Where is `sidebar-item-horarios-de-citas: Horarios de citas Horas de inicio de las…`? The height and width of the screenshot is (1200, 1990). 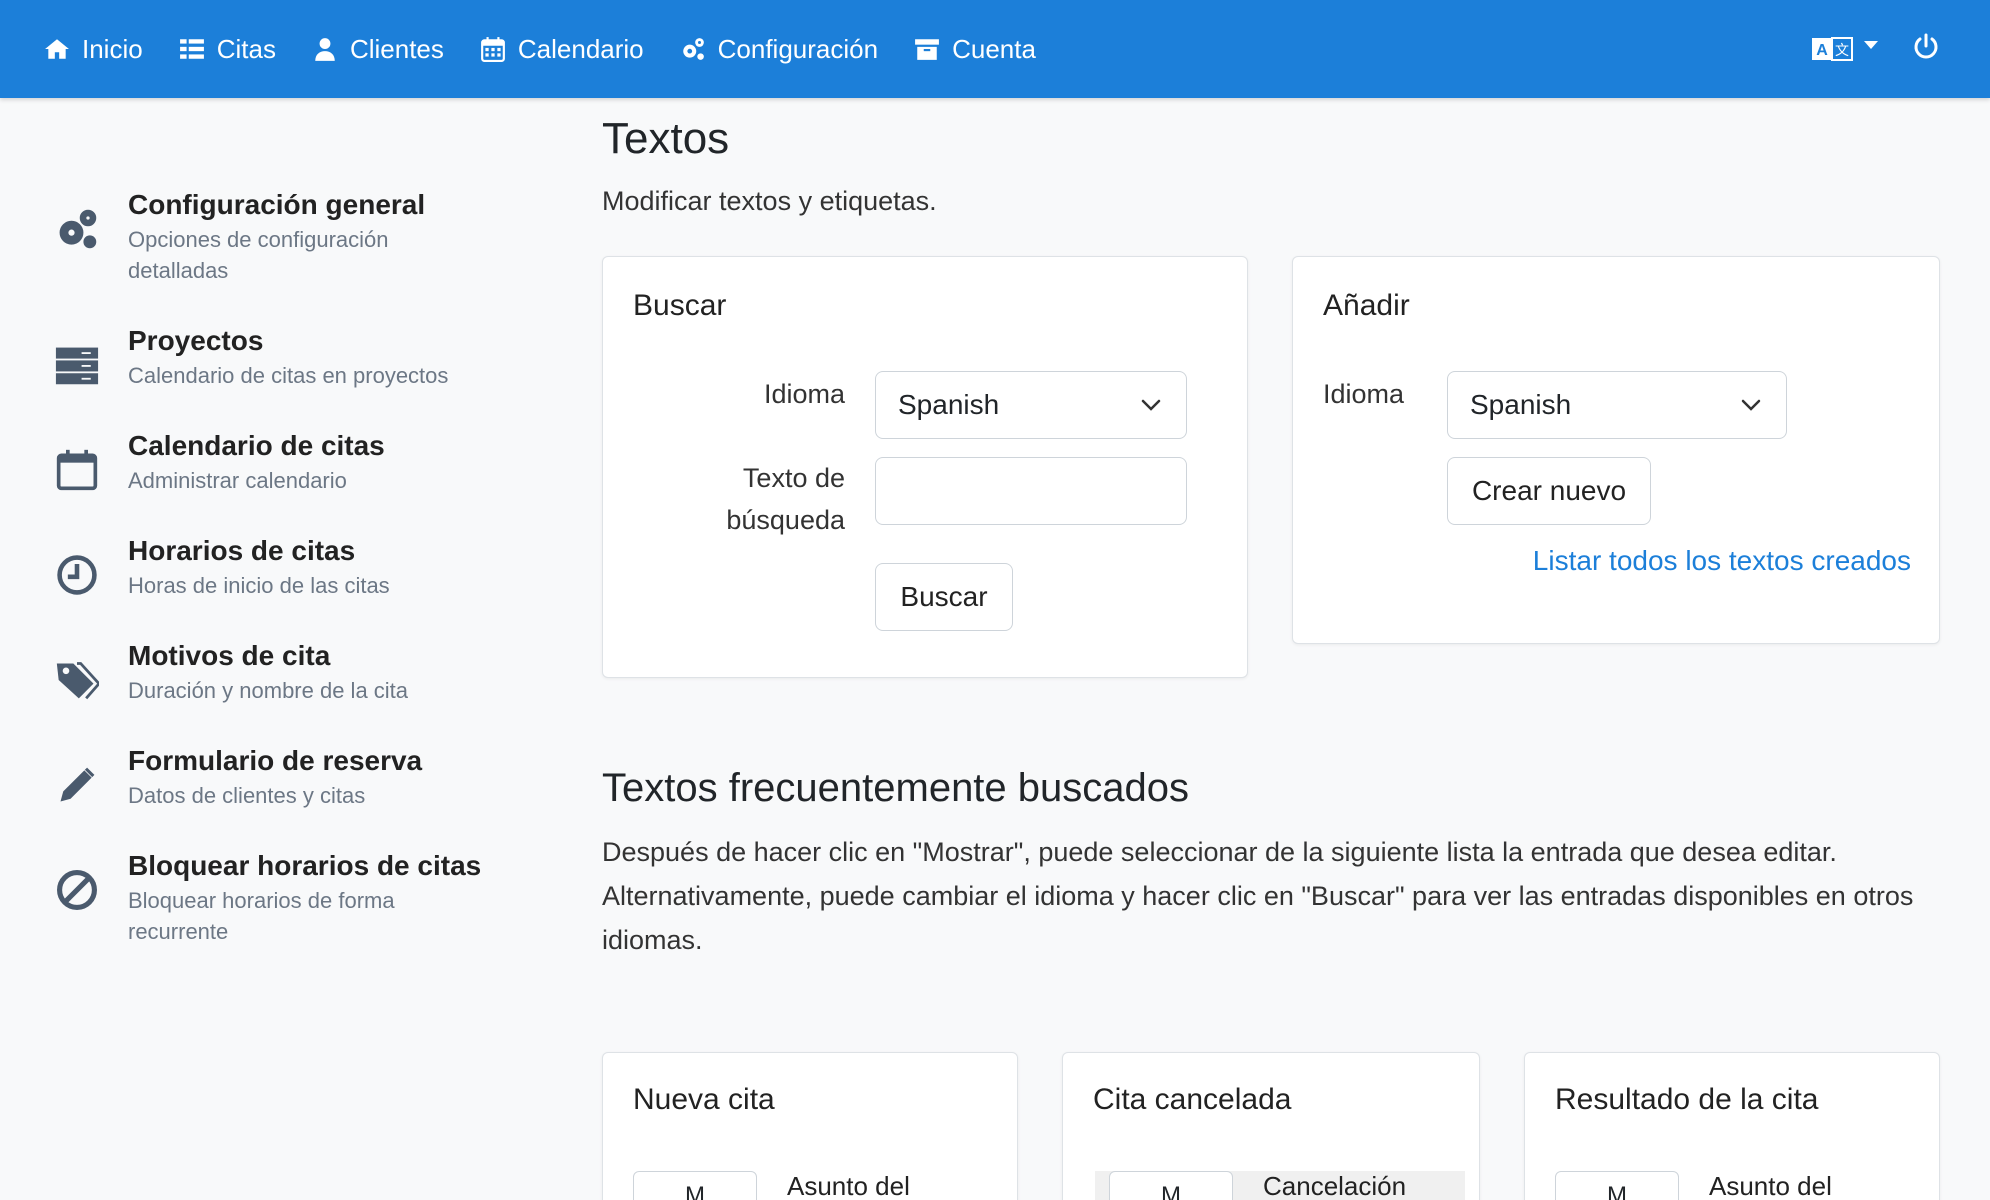
sidebar-item-horarios-de-citas: Horarios de citas Horas de inicio de las… is located at coordinates (280, 566).